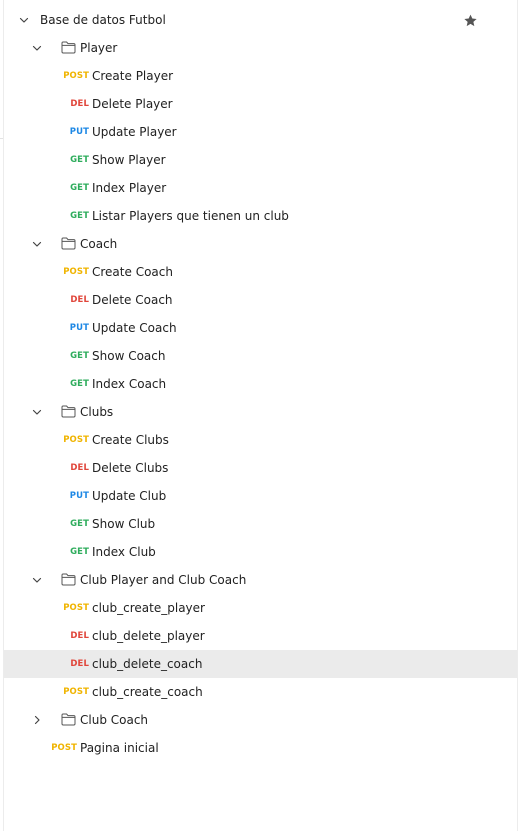  I want to click on folder-name: Coach, so click(99, 244).